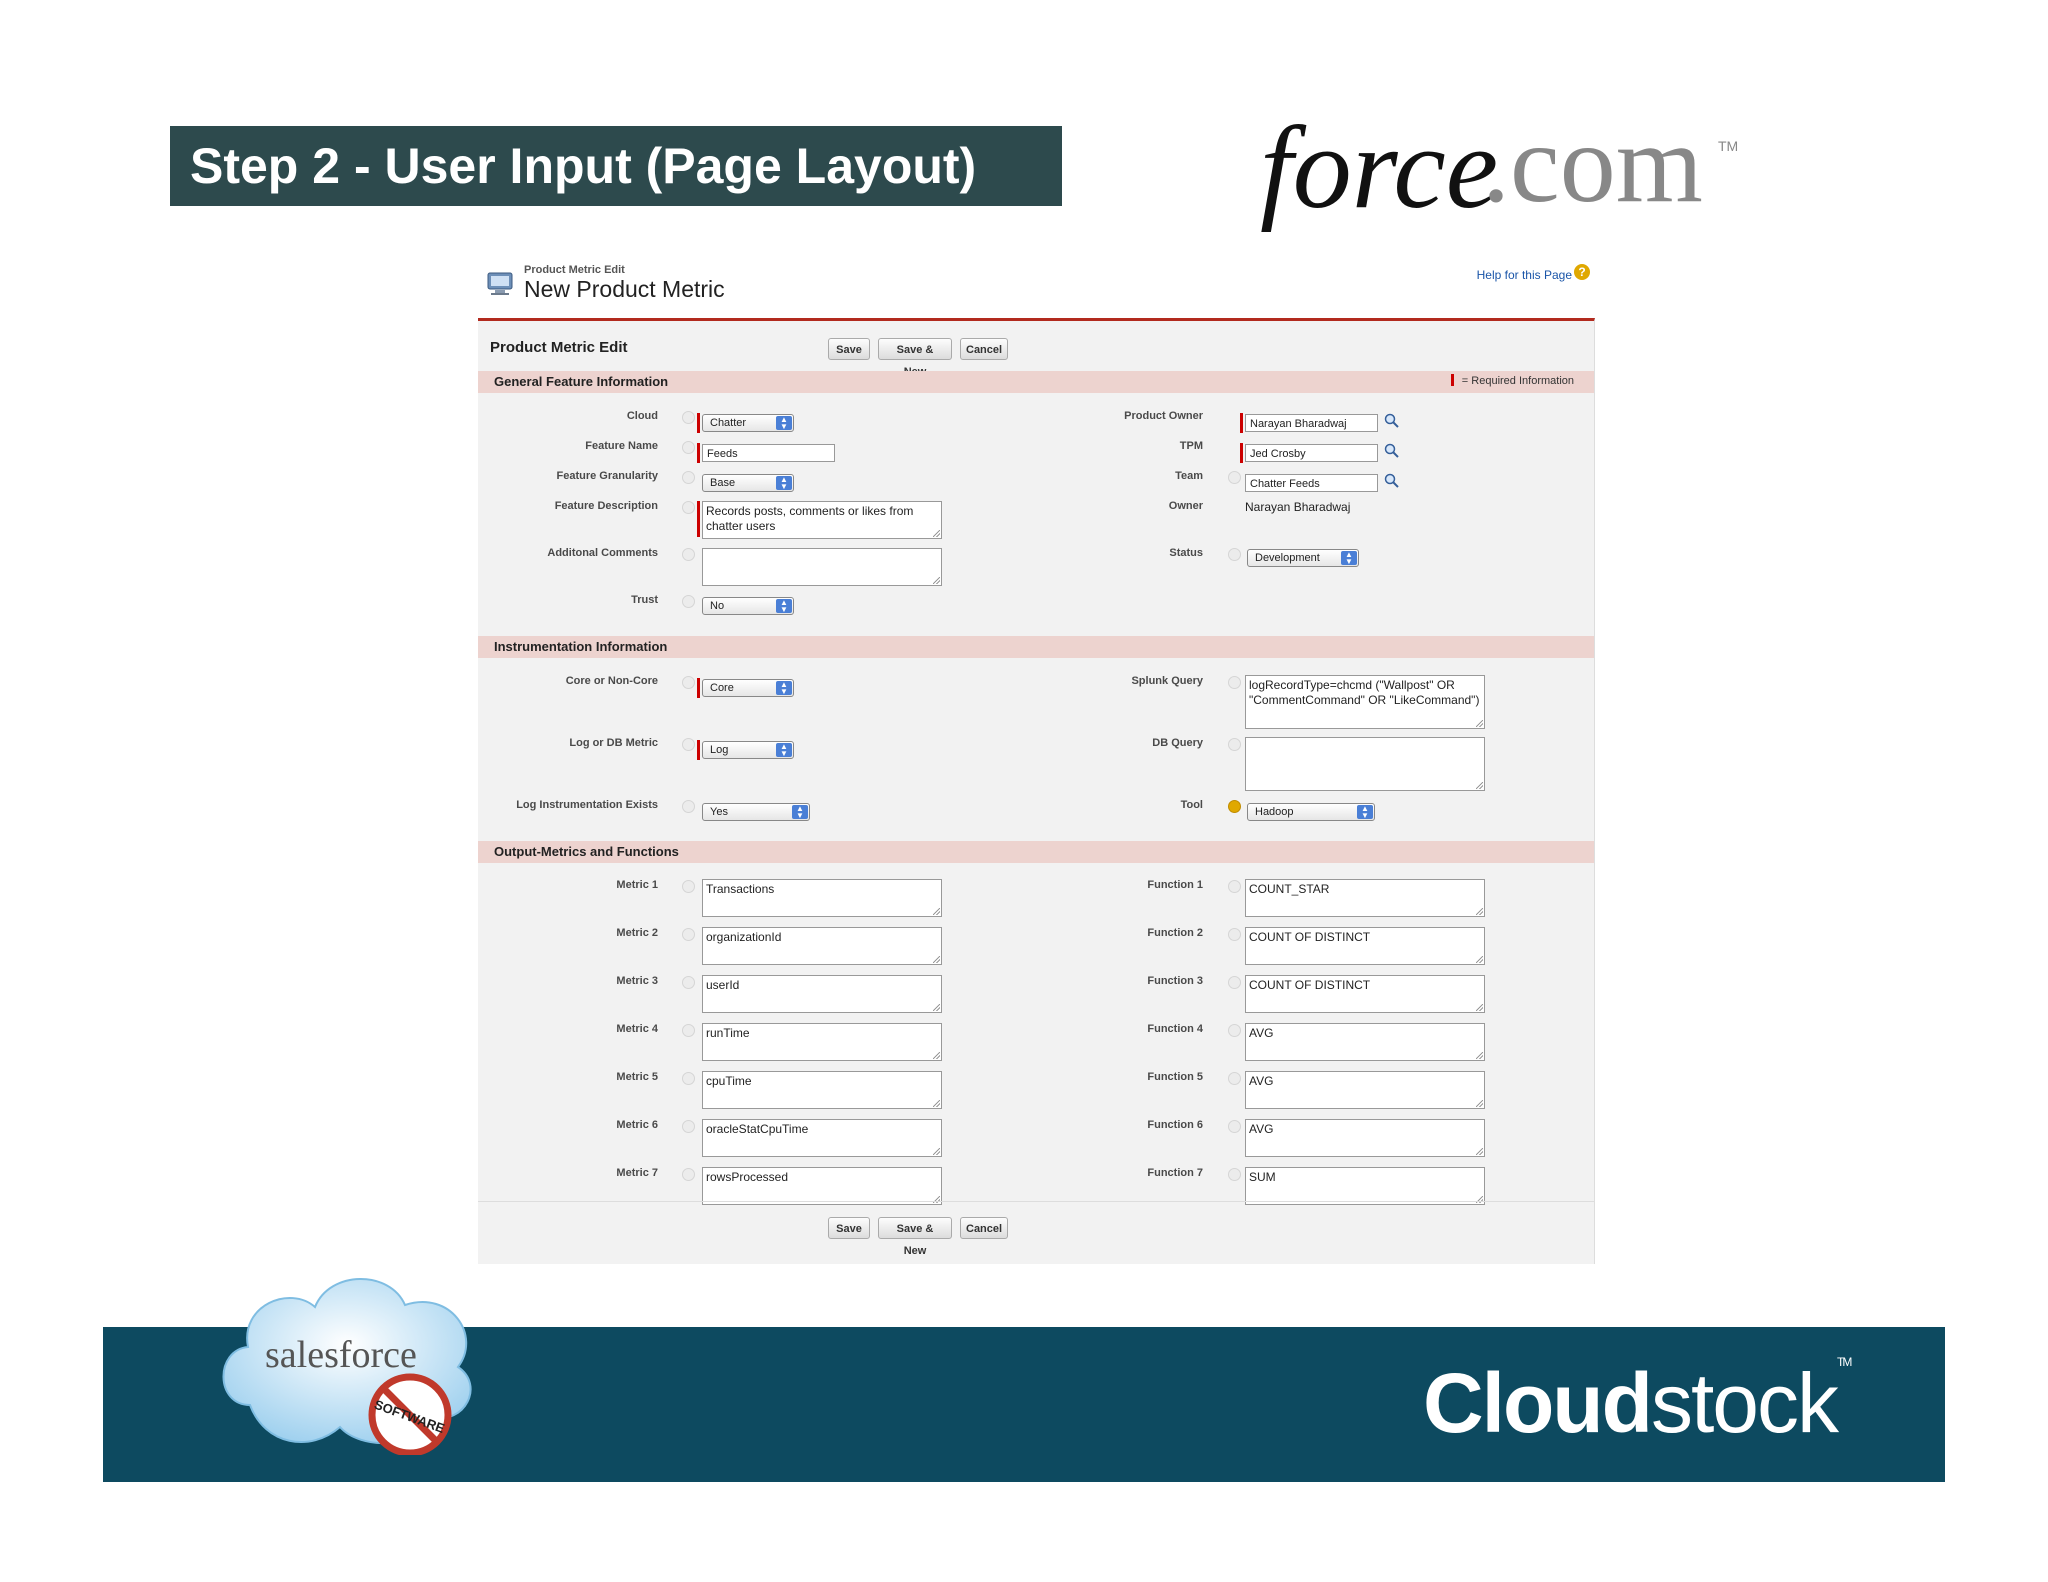 The image size is (2048, 1582). What do you see at coordinates (822, 946) in the screenshot?
I see `metric-textarea: organizationId` at bounding box center [822, 946].